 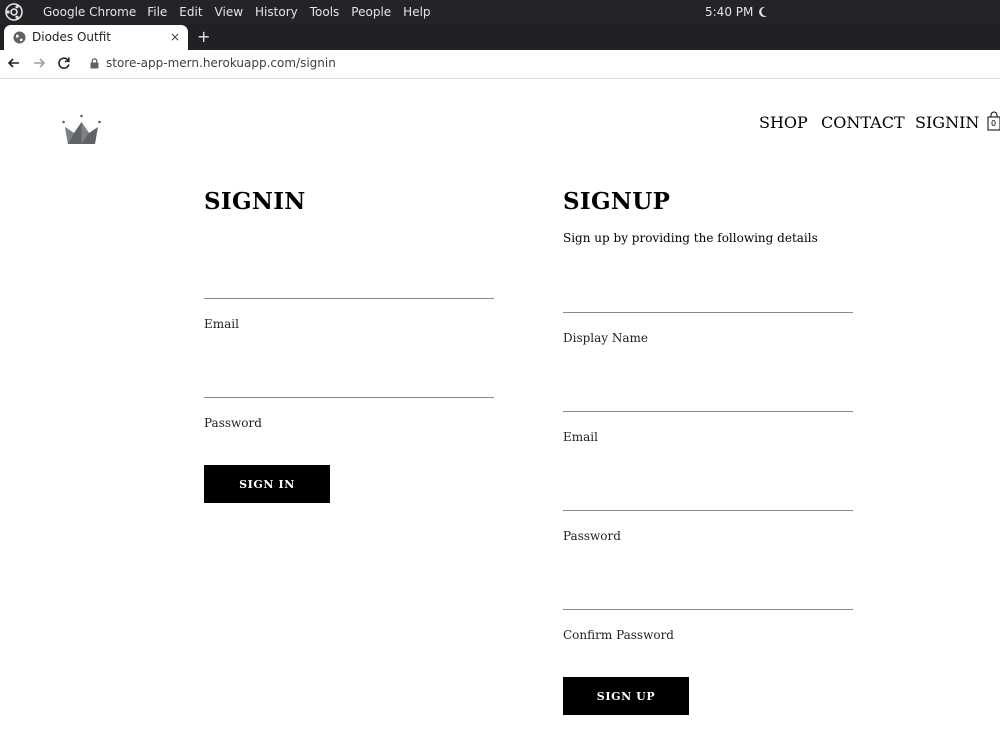 What do you see at coordinates (606, 338) in the screenshot?
I see `display-name-label: Display Name` at bounding box center [606, 338].